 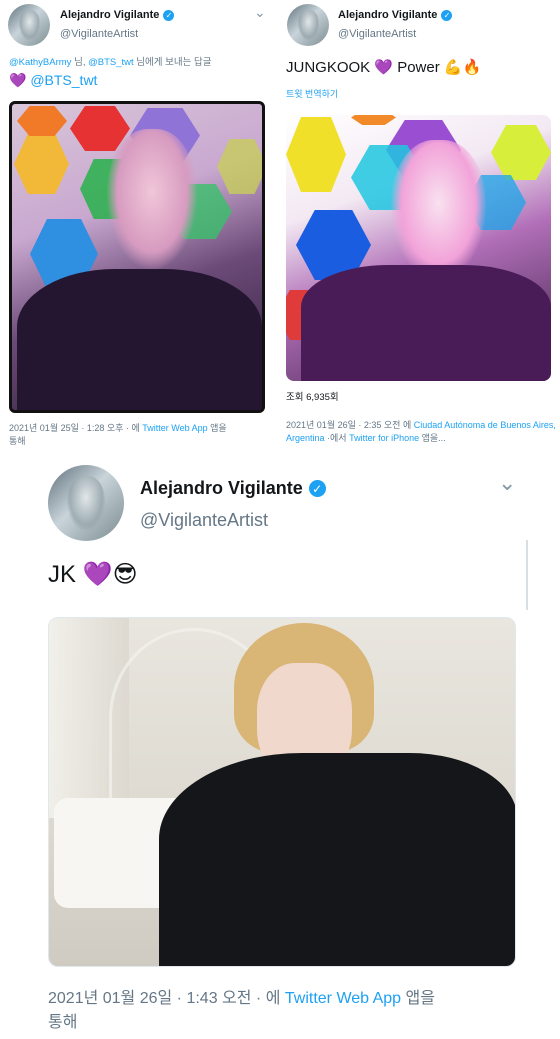 What do you see at coordinates (384, 438) in the screenshot?
I see `source-app-link: Twitter for iPhone` at bounding box center [384, 438].